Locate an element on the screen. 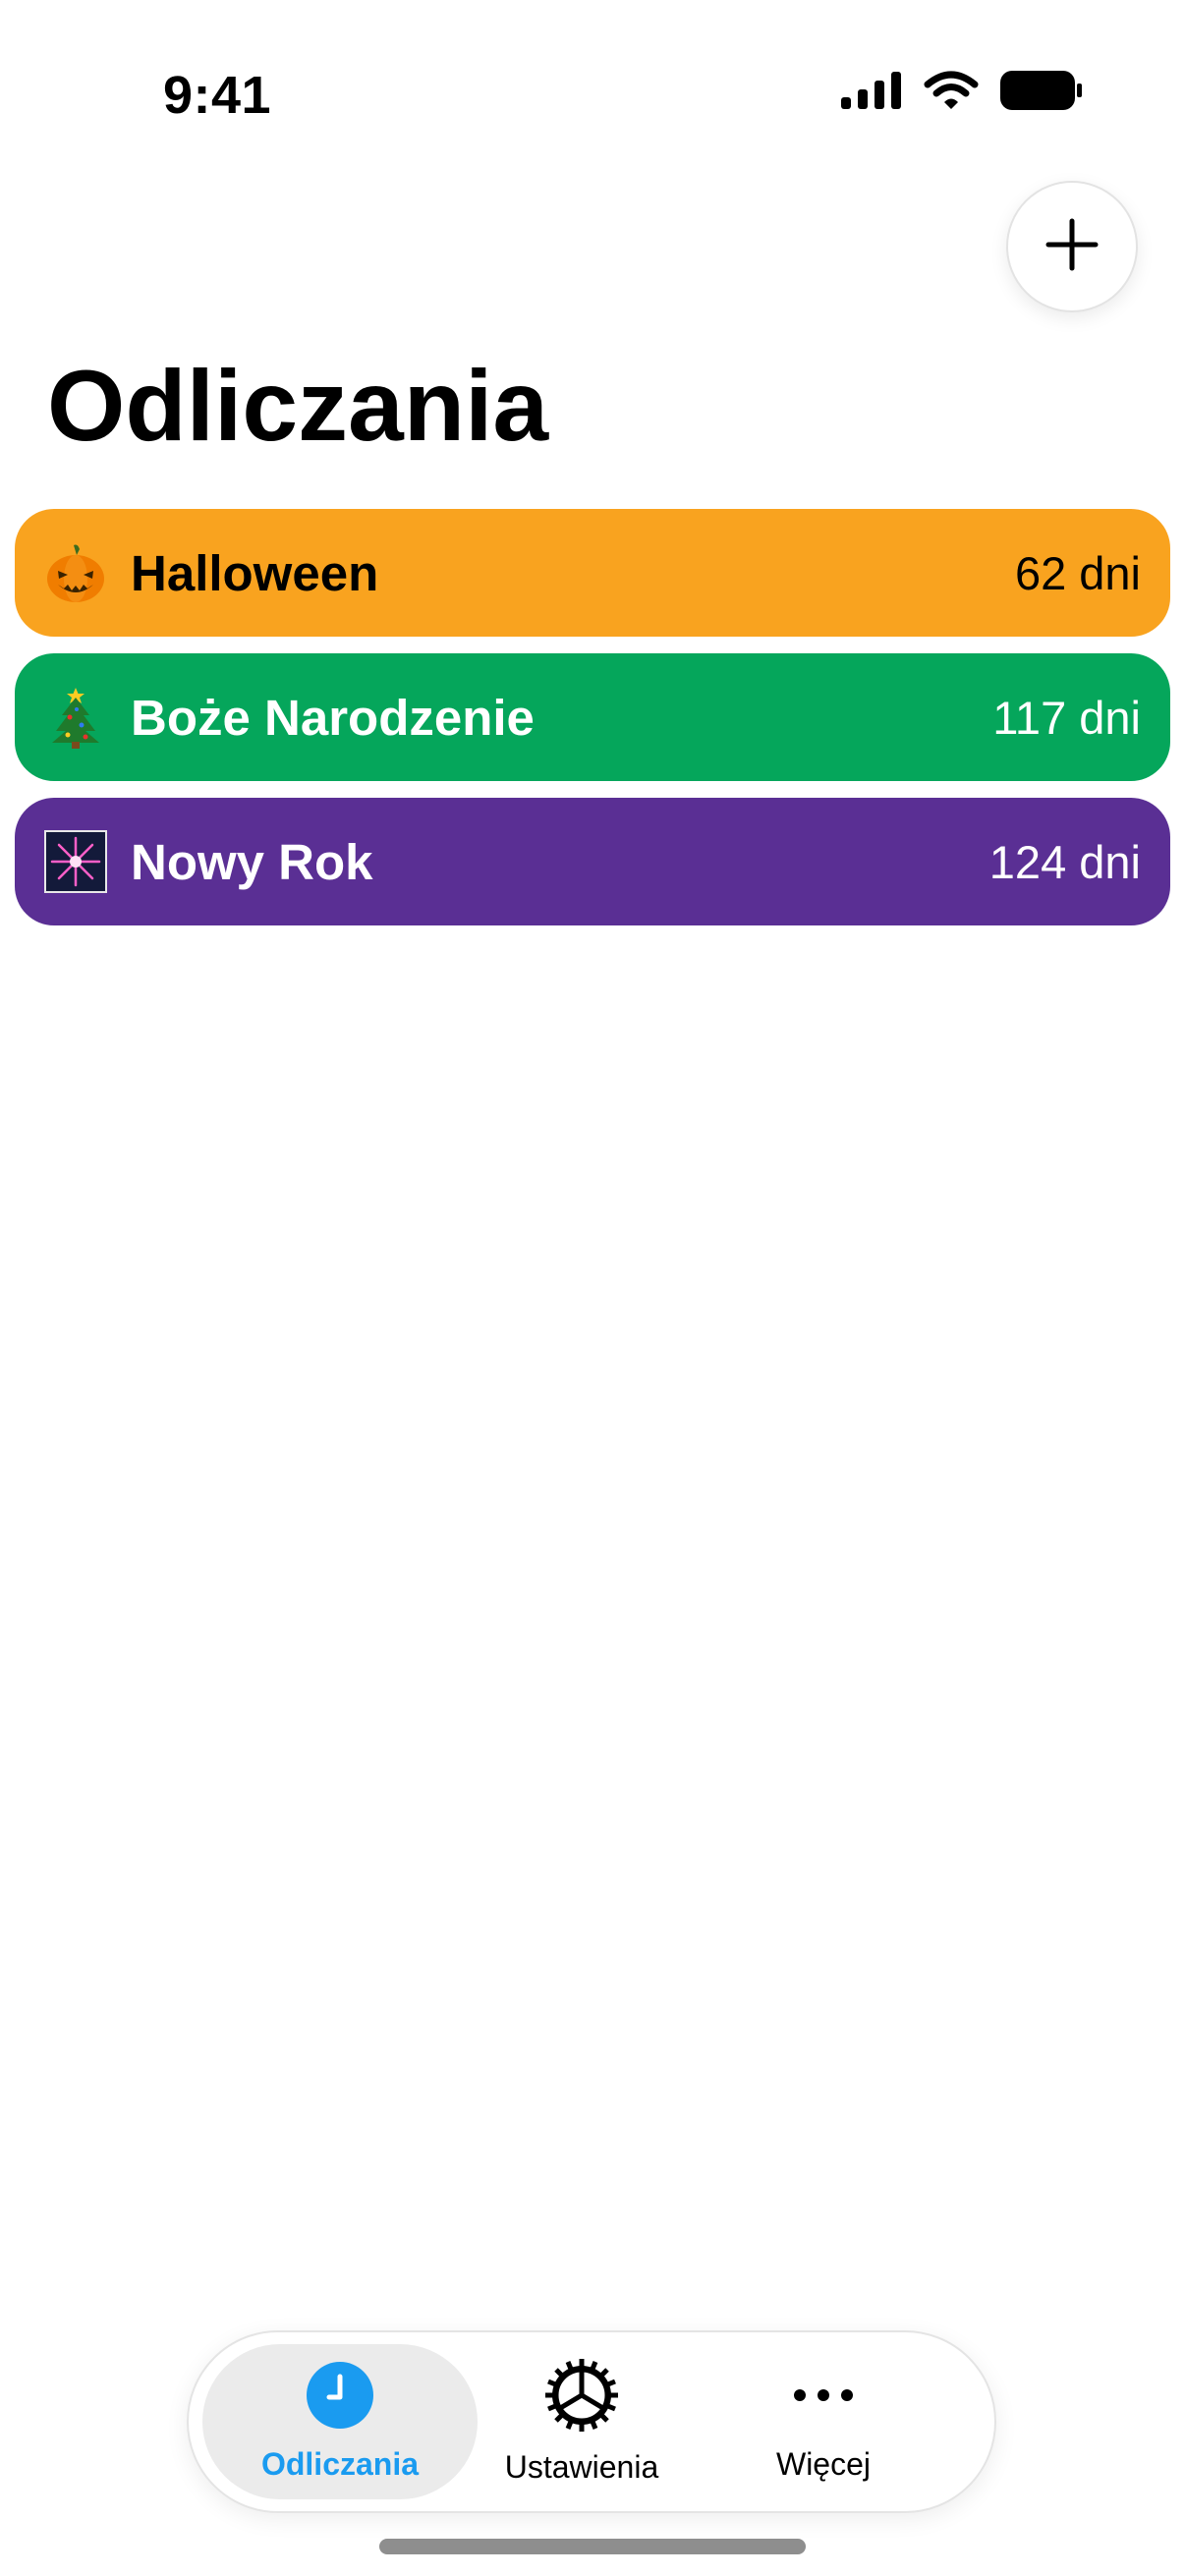  add-countdown-button is located at coordinates (1072, 246).